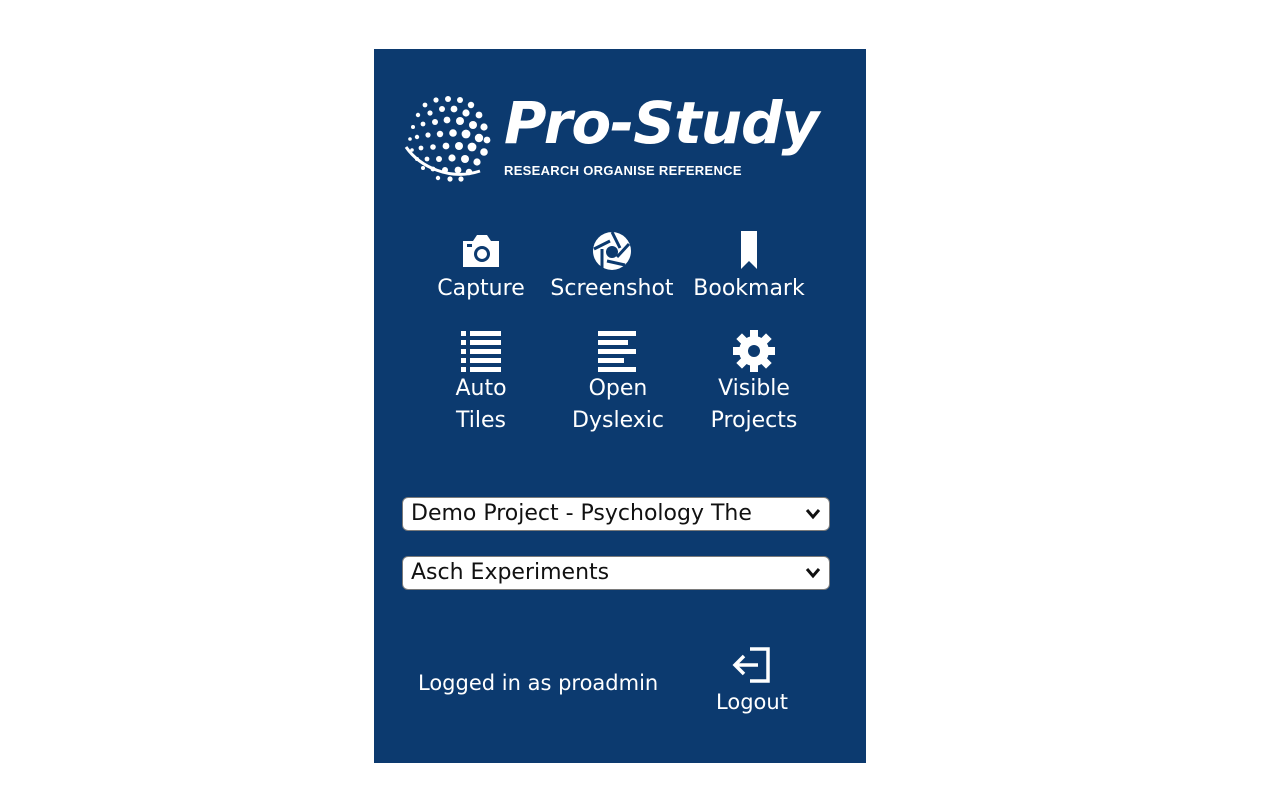  Describe the element at coordinates (618, 388) in the screenshot. I see `open-dyslexic-label-line1: Open` at that location.